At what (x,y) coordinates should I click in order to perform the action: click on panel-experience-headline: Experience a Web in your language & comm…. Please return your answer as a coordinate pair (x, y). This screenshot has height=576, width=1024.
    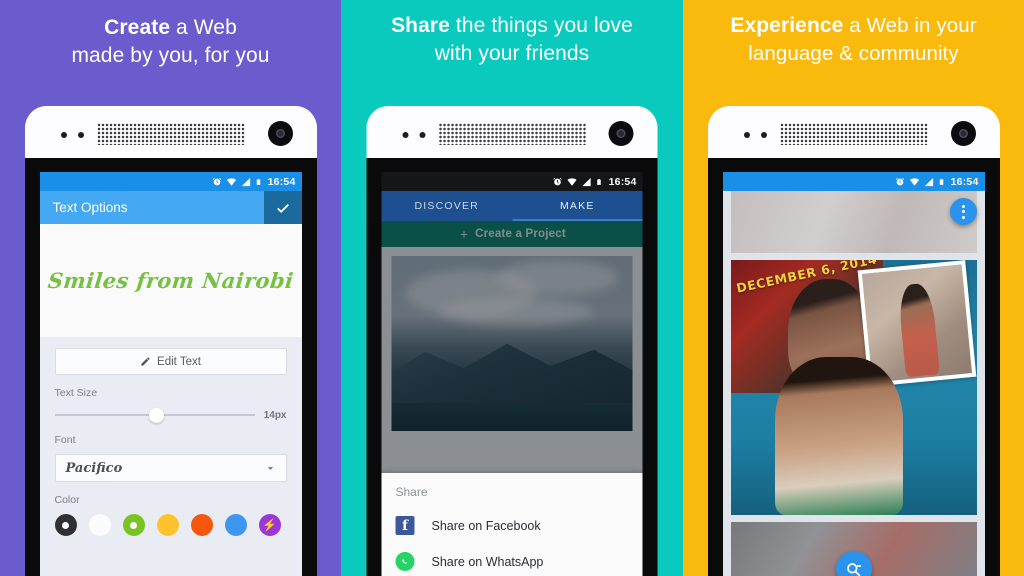
    Looking at the image, I should click on (853, 40).